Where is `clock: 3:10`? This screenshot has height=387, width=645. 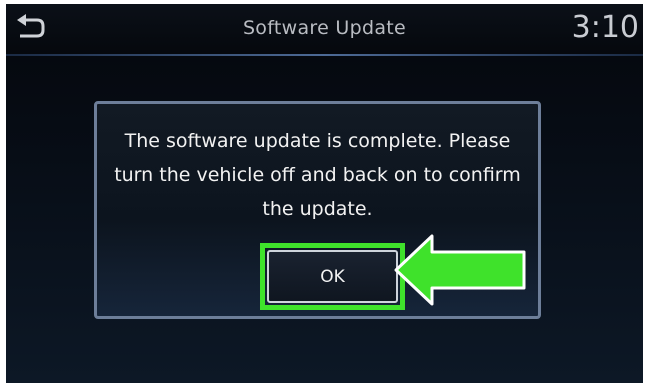
clock: 3:10 is located at coordinates (605, 27).